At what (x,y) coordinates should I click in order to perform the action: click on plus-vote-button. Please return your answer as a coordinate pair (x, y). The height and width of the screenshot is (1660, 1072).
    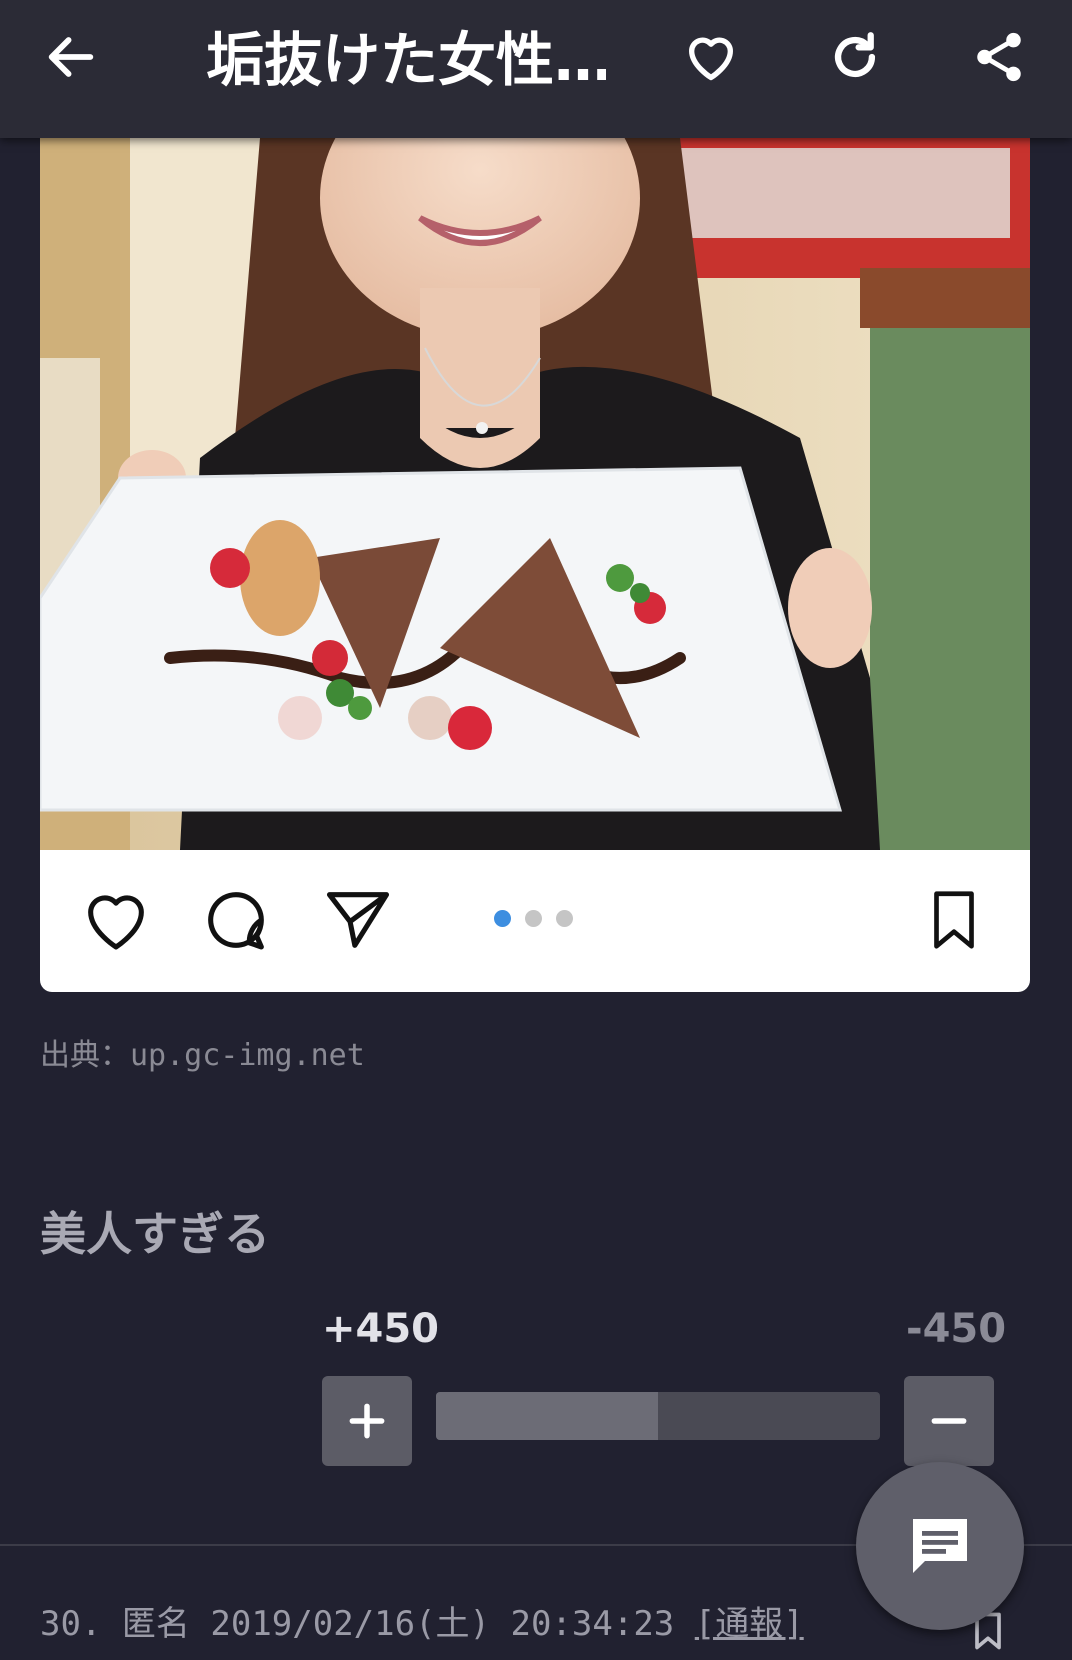
    Looking at the image, I should click on (367, 1421).